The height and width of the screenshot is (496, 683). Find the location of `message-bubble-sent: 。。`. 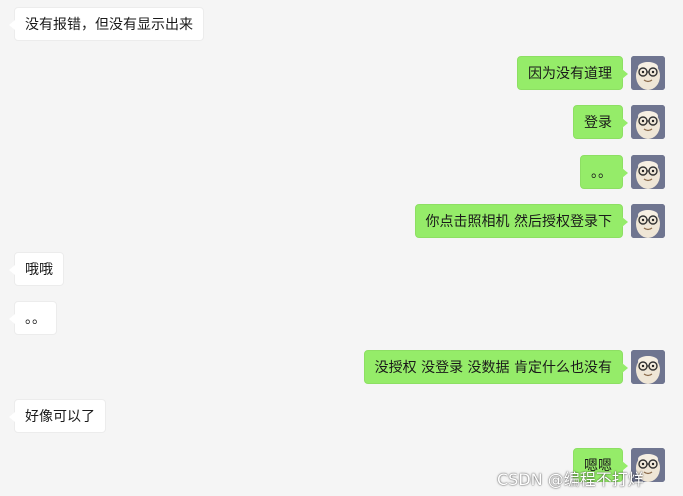

message-bubble-sent: 。。 is located at coordinates (604, 172).